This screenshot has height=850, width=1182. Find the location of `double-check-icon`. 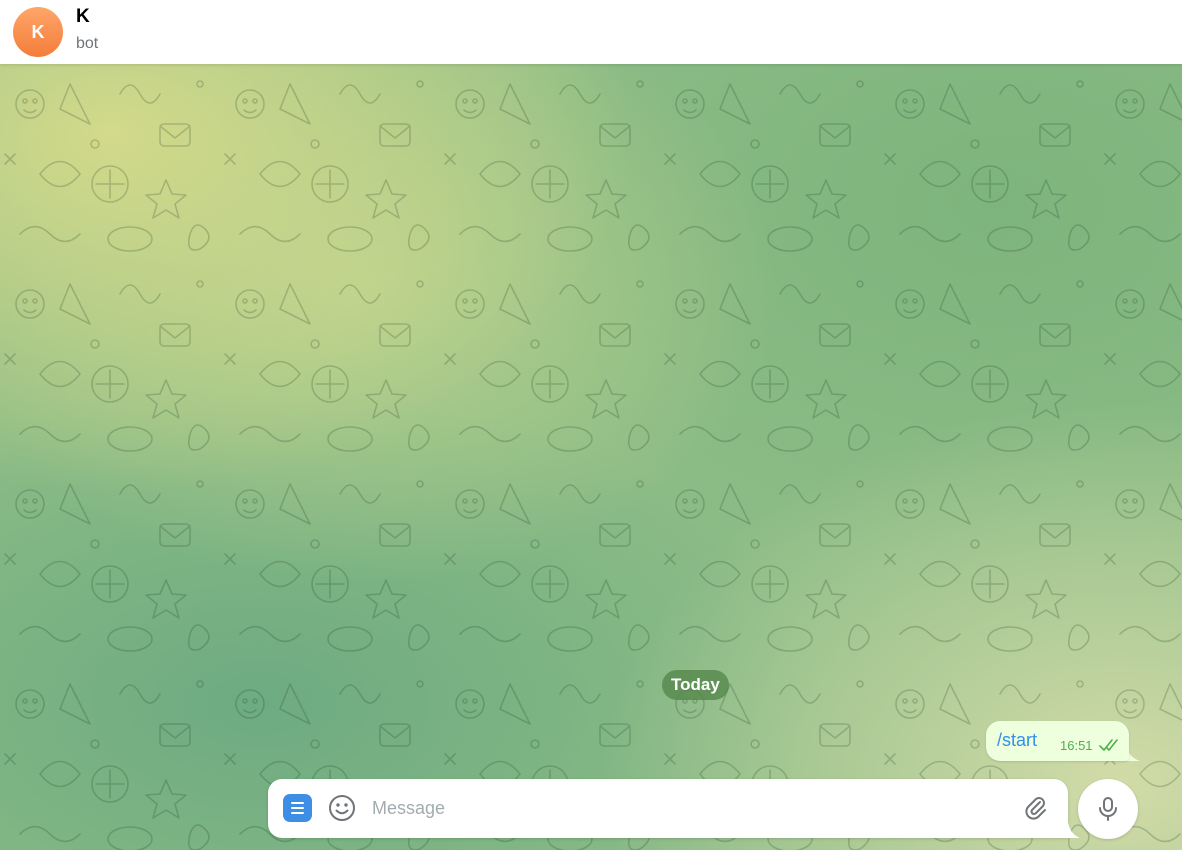

double-check-icon is located at coordinates (1108, 745).